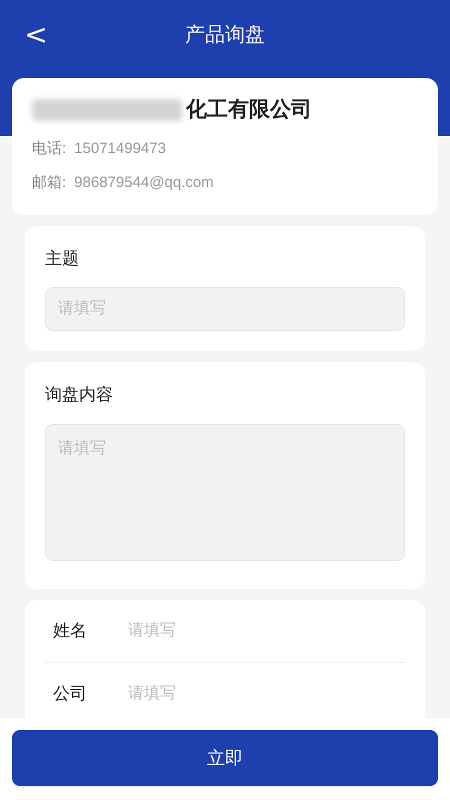 The height and width of the screenshot is (800, 450). What do you see at coordinates (70, 631) in the screenshot?
I see `field-label: 姓名` at bounding box center [70, 631].